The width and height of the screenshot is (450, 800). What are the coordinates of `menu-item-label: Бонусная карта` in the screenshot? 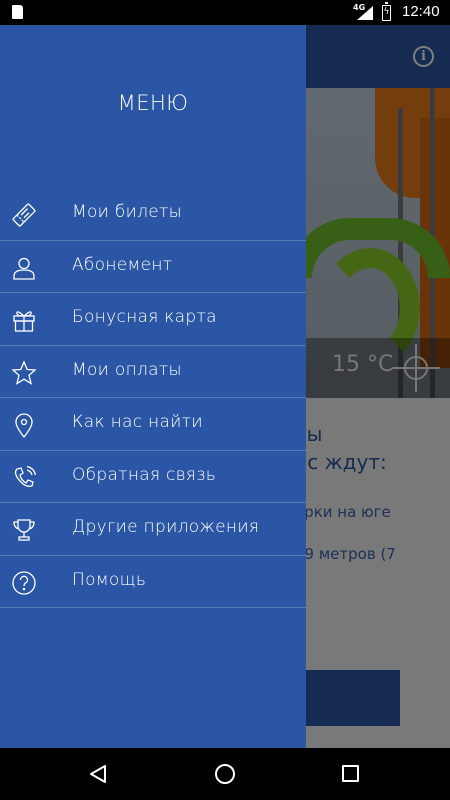 It's located at (144, 317).